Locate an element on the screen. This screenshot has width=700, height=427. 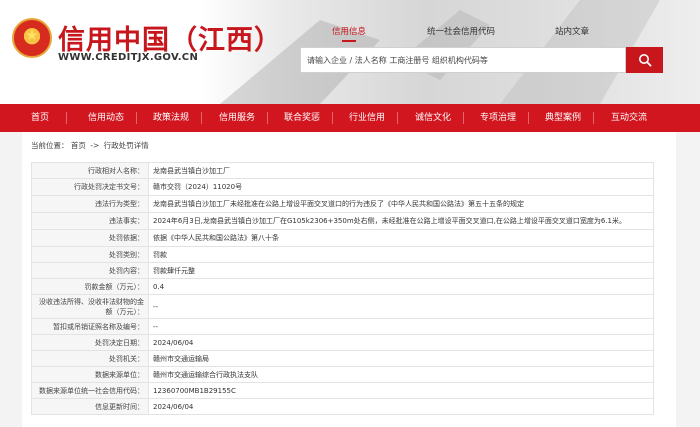
search-input is located at coordinates (463, 60).